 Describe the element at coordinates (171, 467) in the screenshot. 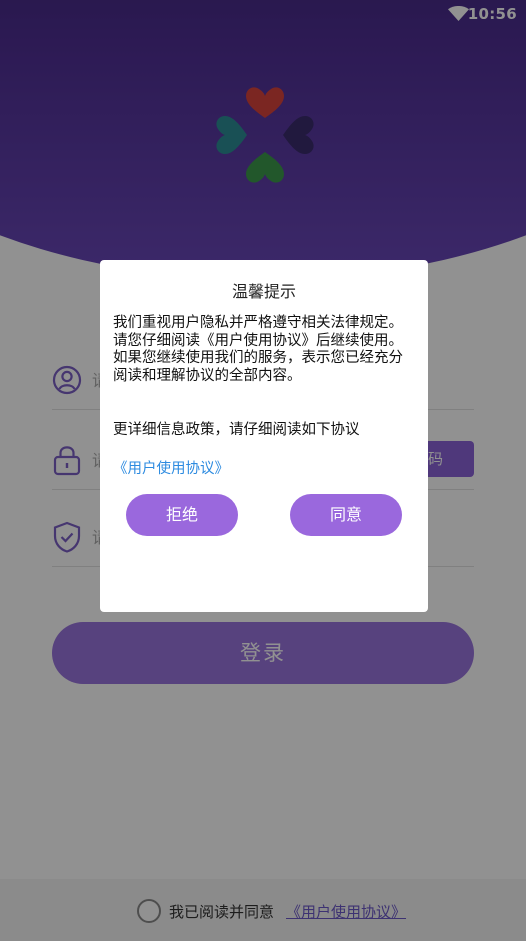

I see `dialog-agreement-link: 《用户使用协议》` at that location.